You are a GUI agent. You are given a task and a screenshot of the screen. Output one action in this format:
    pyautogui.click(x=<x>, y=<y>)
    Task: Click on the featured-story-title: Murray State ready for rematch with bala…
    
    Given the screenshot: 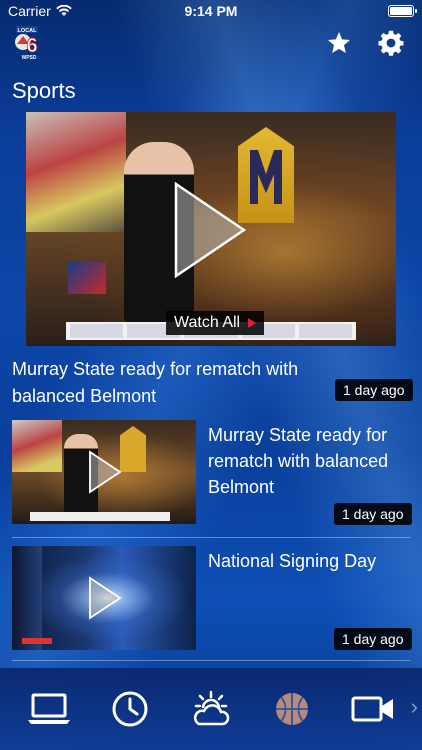 What is the action you would take?
    pyautogui.click(x=162, y=383)
    